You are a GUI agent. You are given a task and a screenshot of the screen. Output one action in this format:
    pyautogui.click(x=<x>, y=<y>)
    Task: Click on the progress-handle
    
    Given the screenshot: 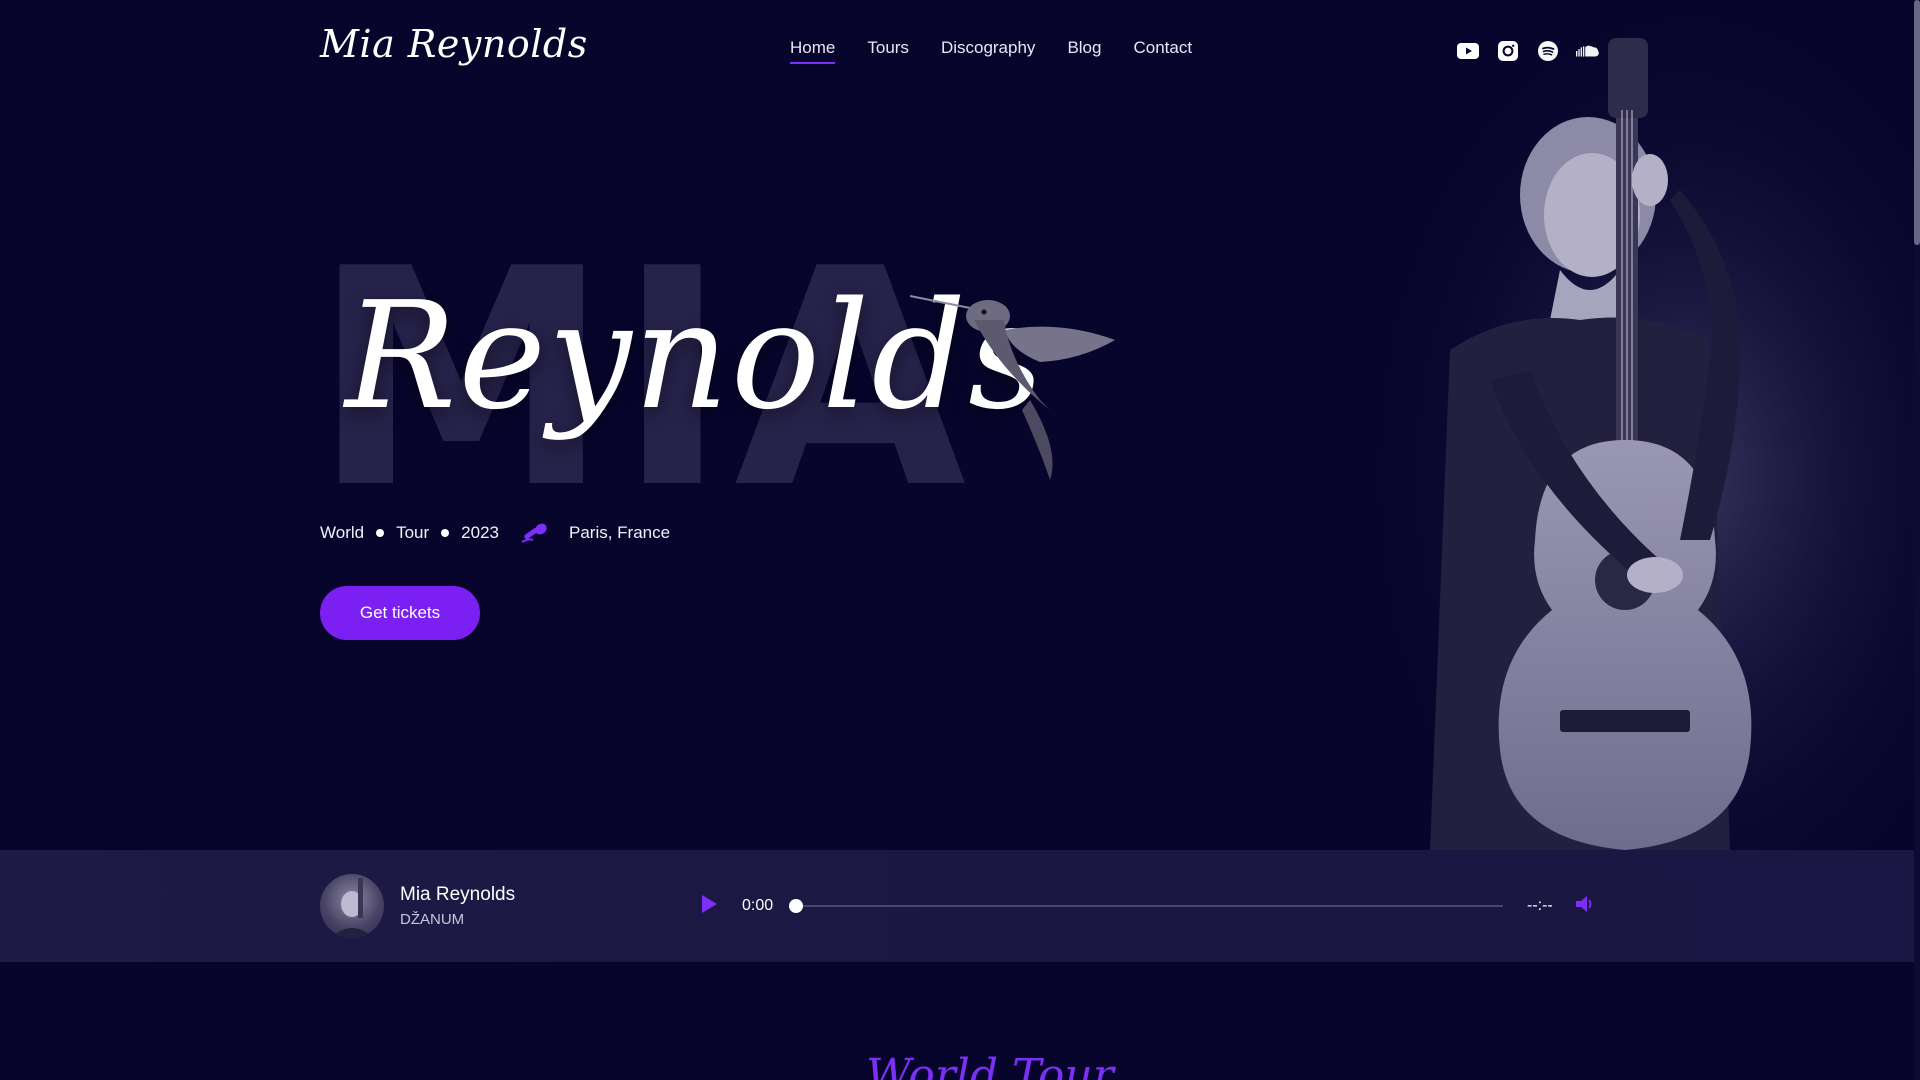 What is the action you would take?
    pyautogui.click(x=796, y=906)
    